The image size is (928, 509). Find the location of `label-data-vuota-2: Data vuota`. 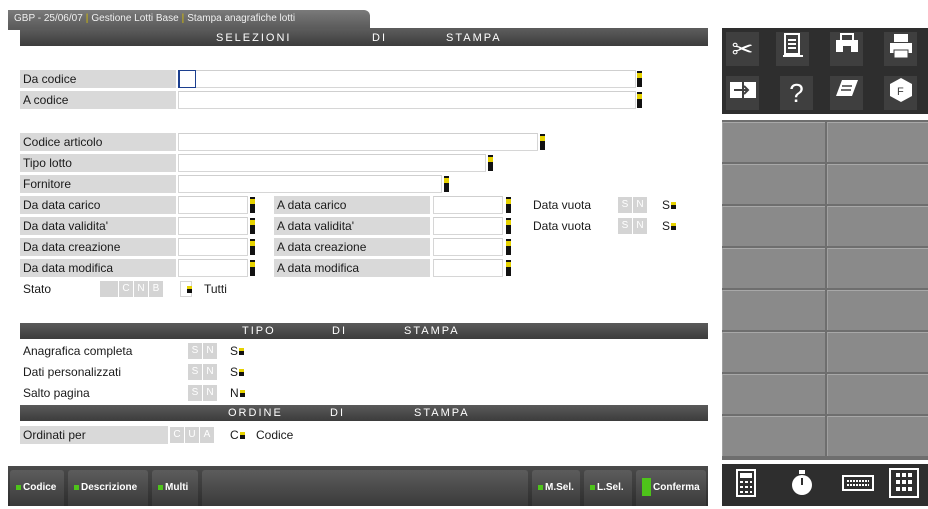

label-data-vuota-2: Data vuota is located at coordinates (562, 226).